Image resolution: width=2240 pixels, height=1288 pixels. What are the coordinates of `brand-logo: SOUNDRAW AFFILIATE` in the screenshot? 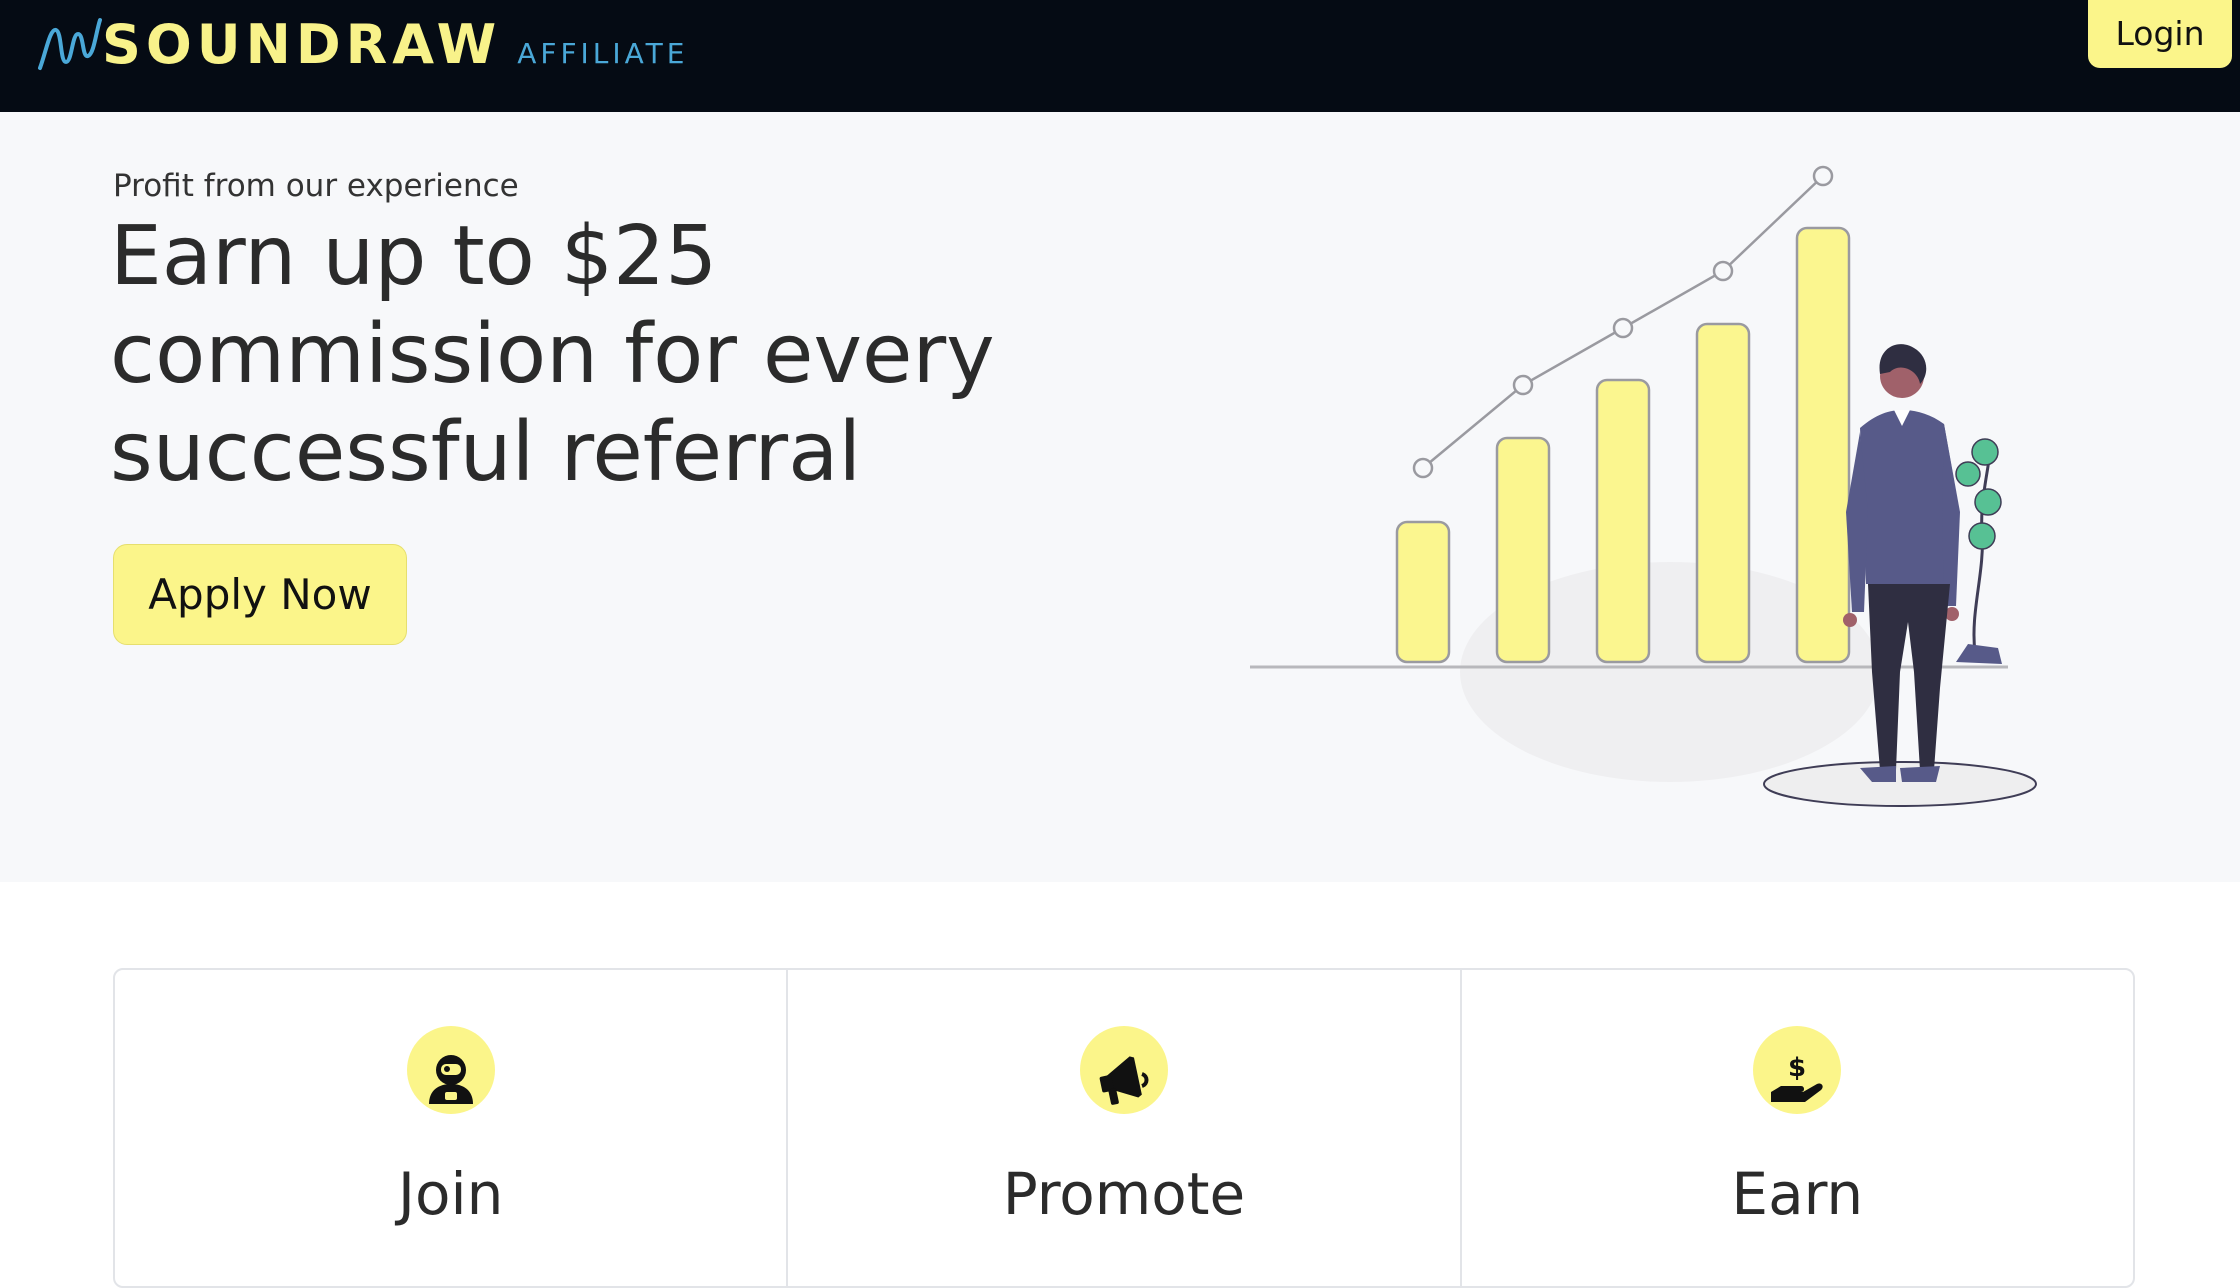 It's located at (362, 40).